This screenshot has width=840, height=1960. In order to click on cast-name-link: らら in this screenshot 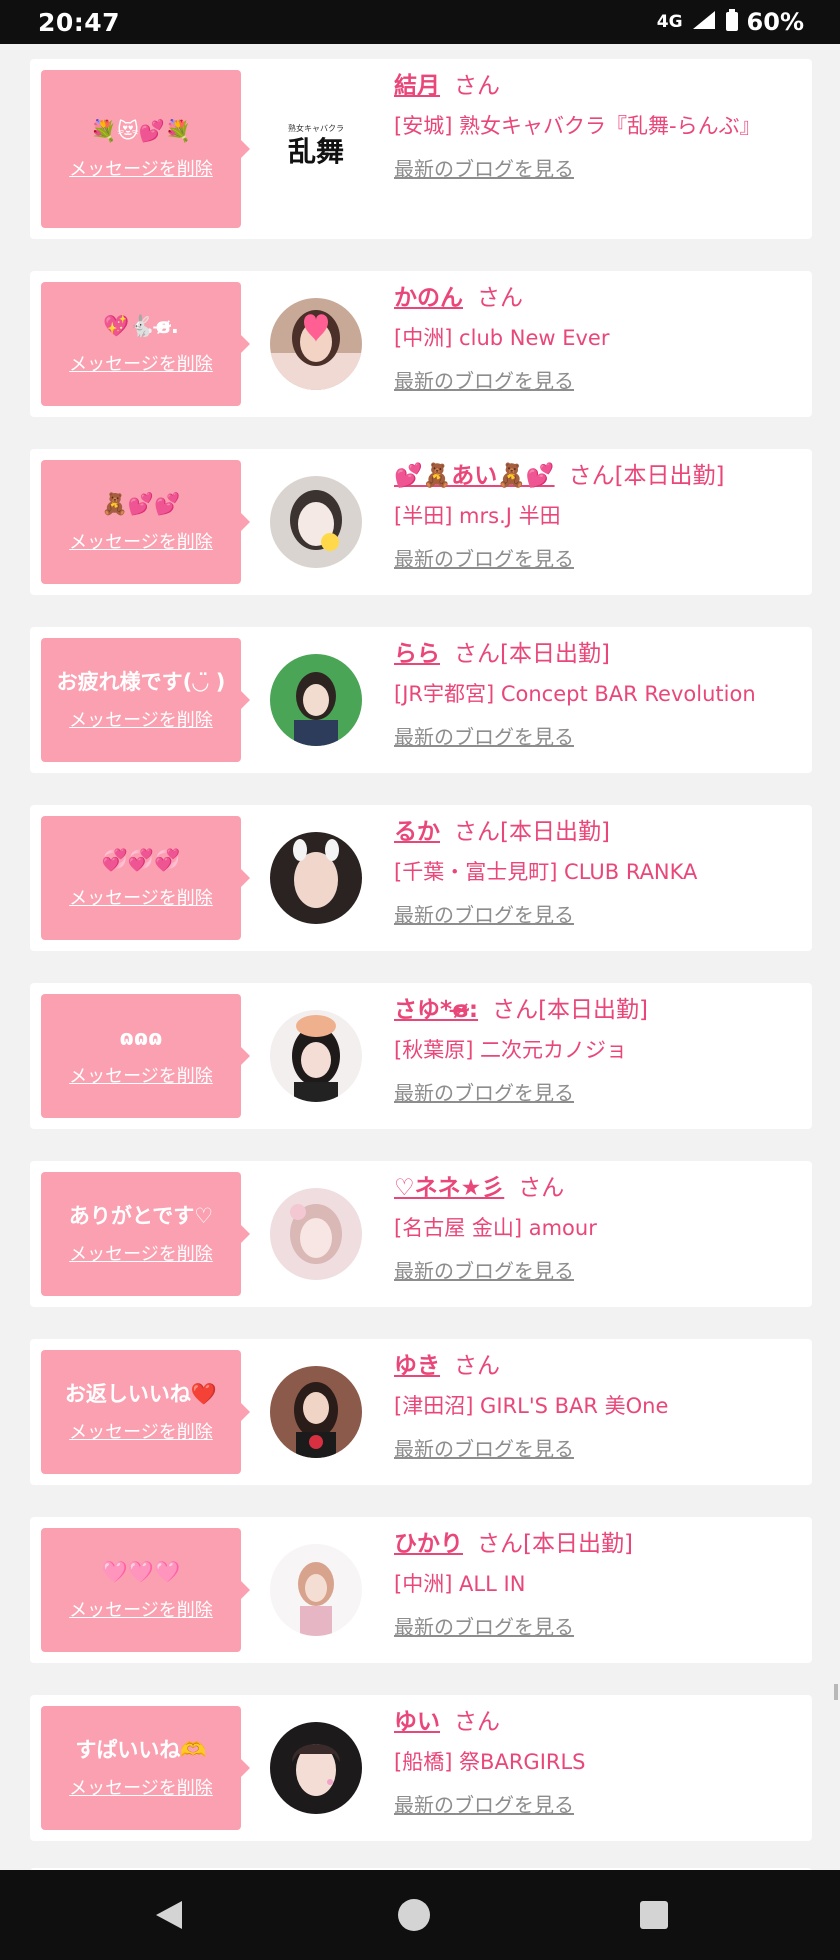, I will do `click(417, 654)`.